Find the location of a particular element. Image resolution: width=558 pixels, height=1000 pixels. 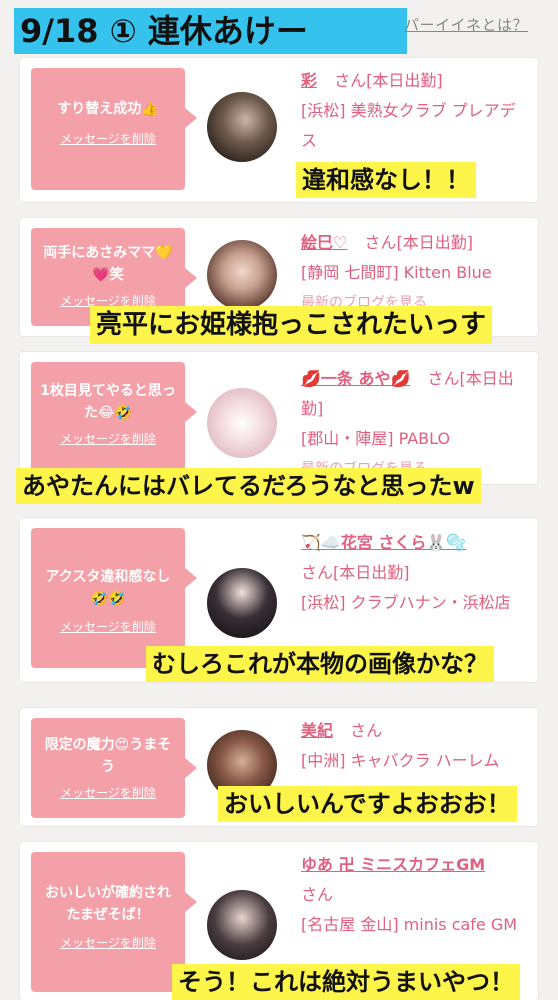

caption-overlay: そう！これは絶対うまいやつ！ is located at coordinates (346, 982).